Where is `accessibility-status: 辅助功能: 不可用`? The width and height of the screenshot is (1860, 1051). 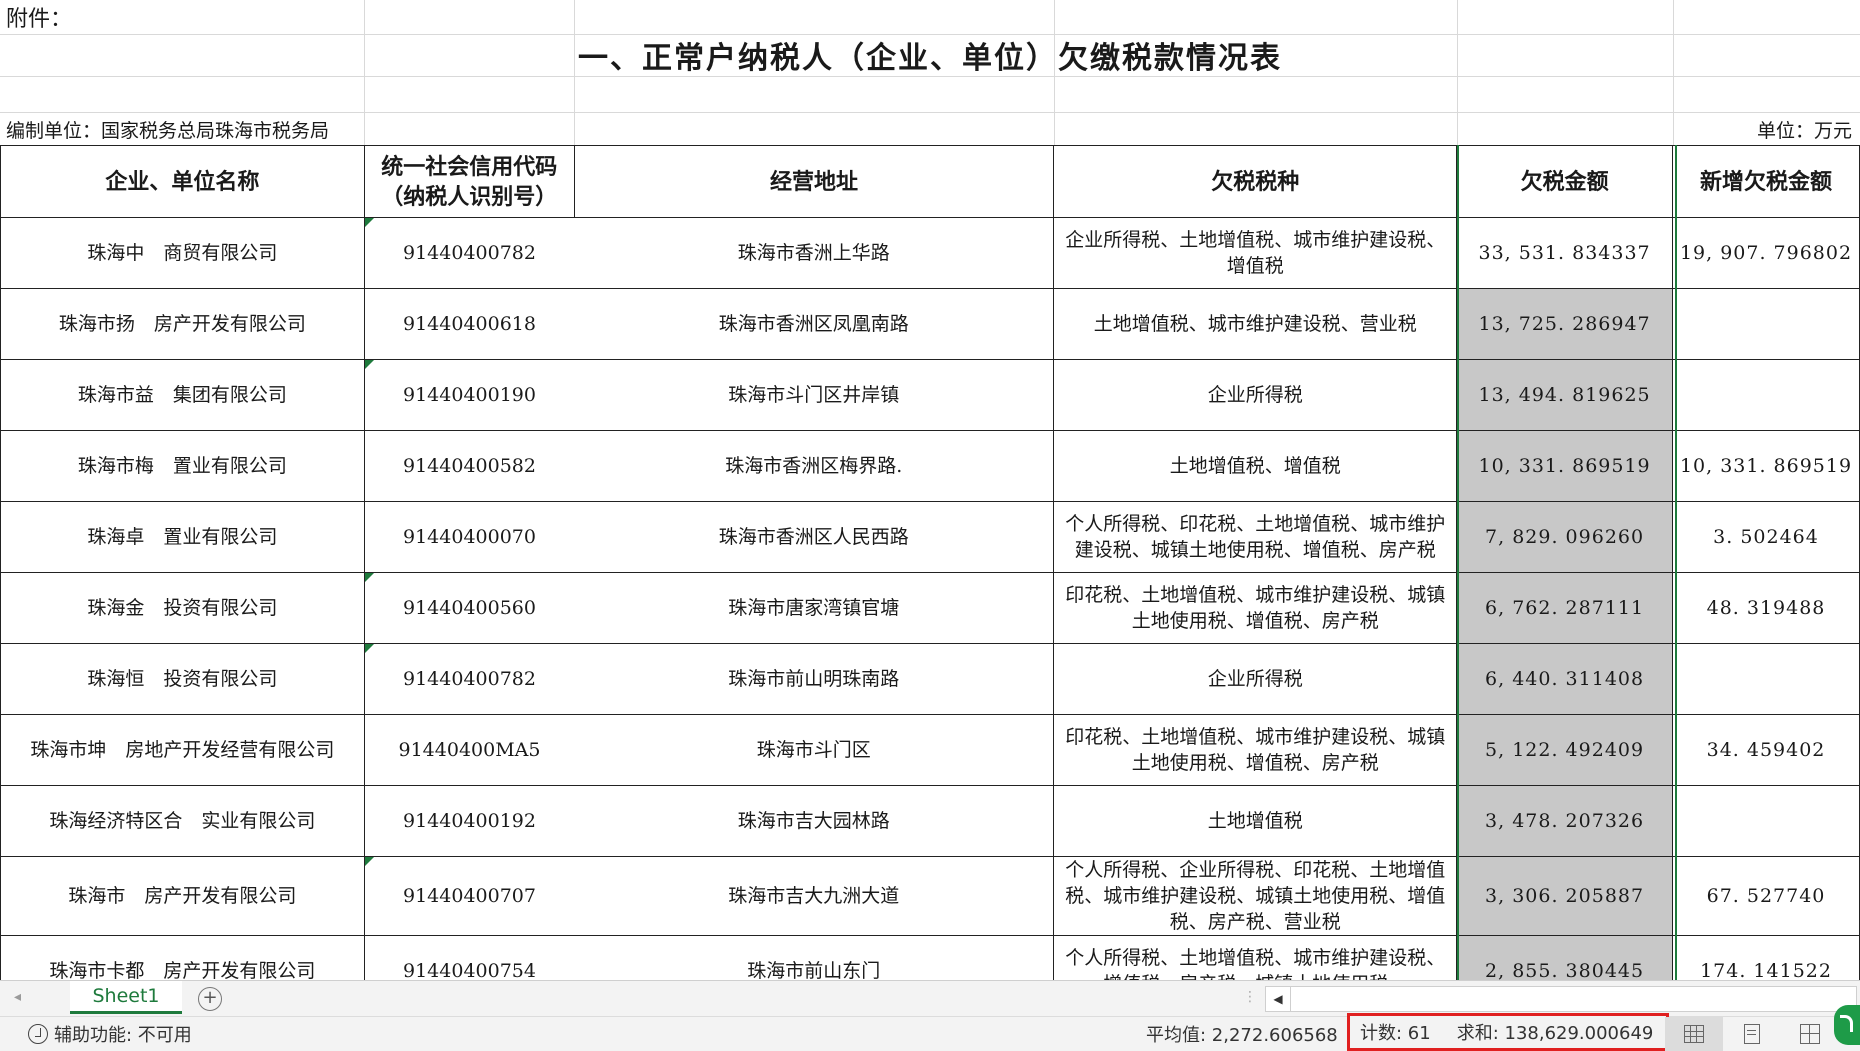
accessibility-status: 辅助功能: 不可用 is located at coordinates (110, 1034).